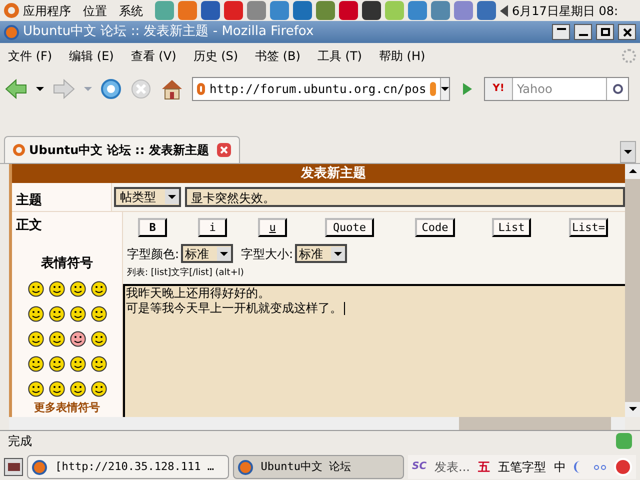  Describe the element at coordinates (321, 254) in the screenshot. I see `font-size-select: 标准` at that location.